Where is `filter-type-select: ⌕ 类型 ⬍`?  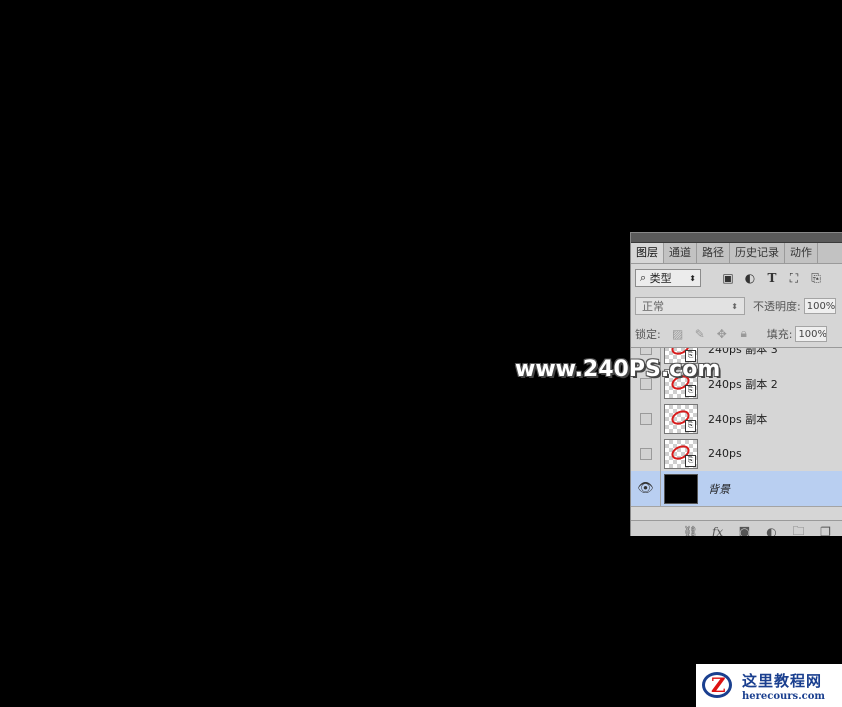
filter-type-select: ⌕ 类型 ⬍ is located at coordinates (668, 278).